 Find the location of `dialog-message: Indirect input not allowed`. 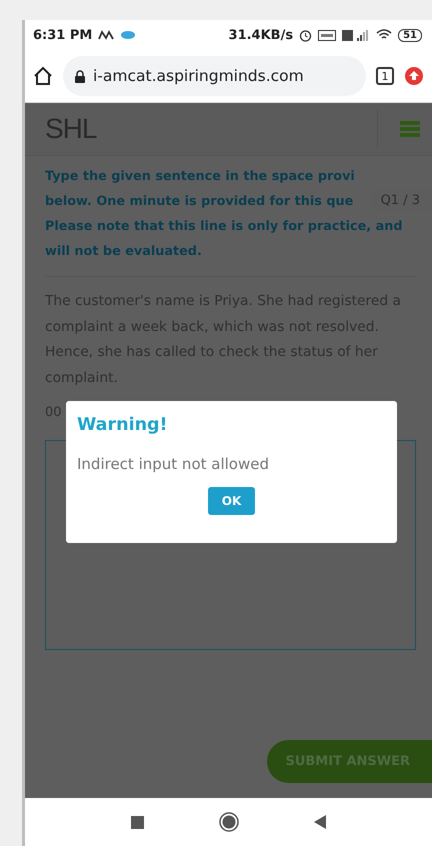

dialog-message: Indirect input not allowed is located at coordinates (173, 464).